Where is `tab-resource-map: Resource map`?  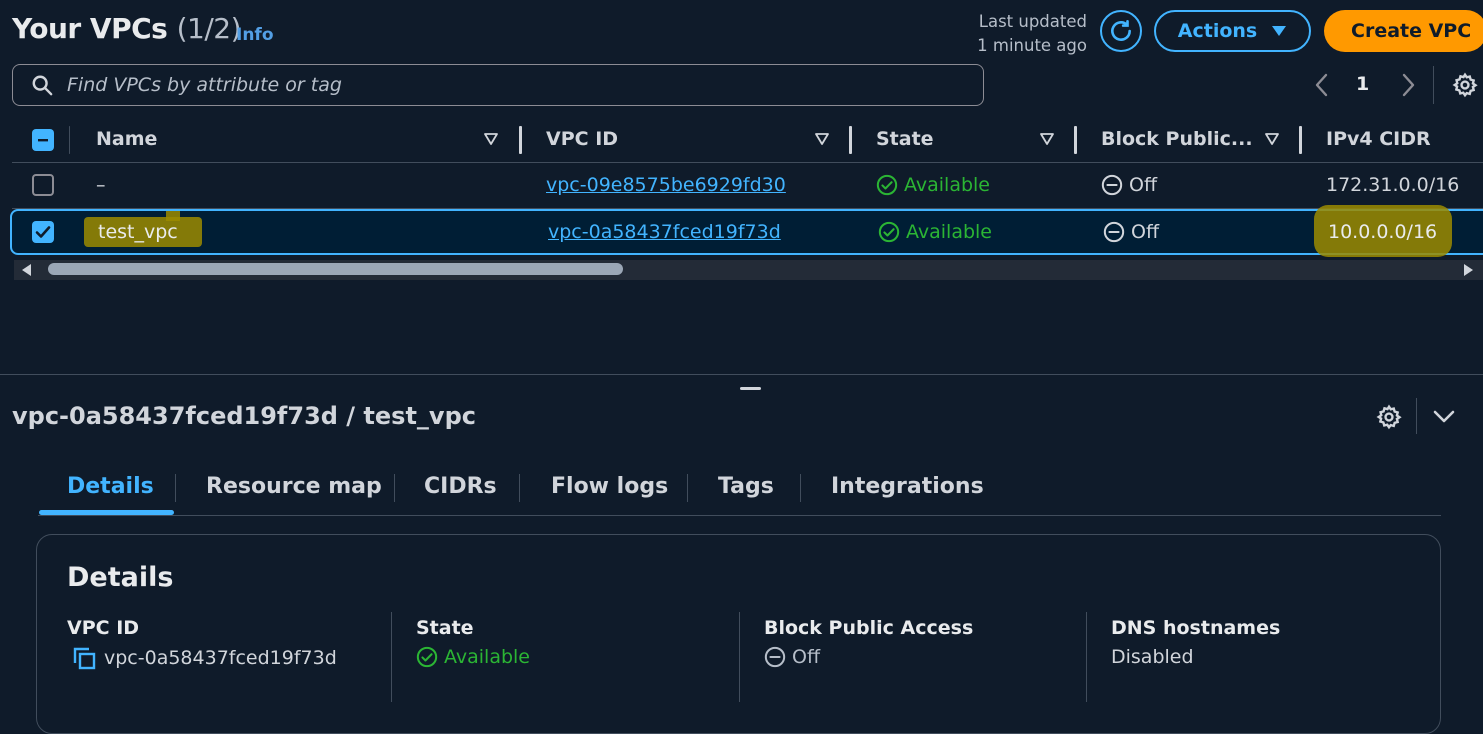 tab-resource-map: Resource map is located at coordinates (294, 486).